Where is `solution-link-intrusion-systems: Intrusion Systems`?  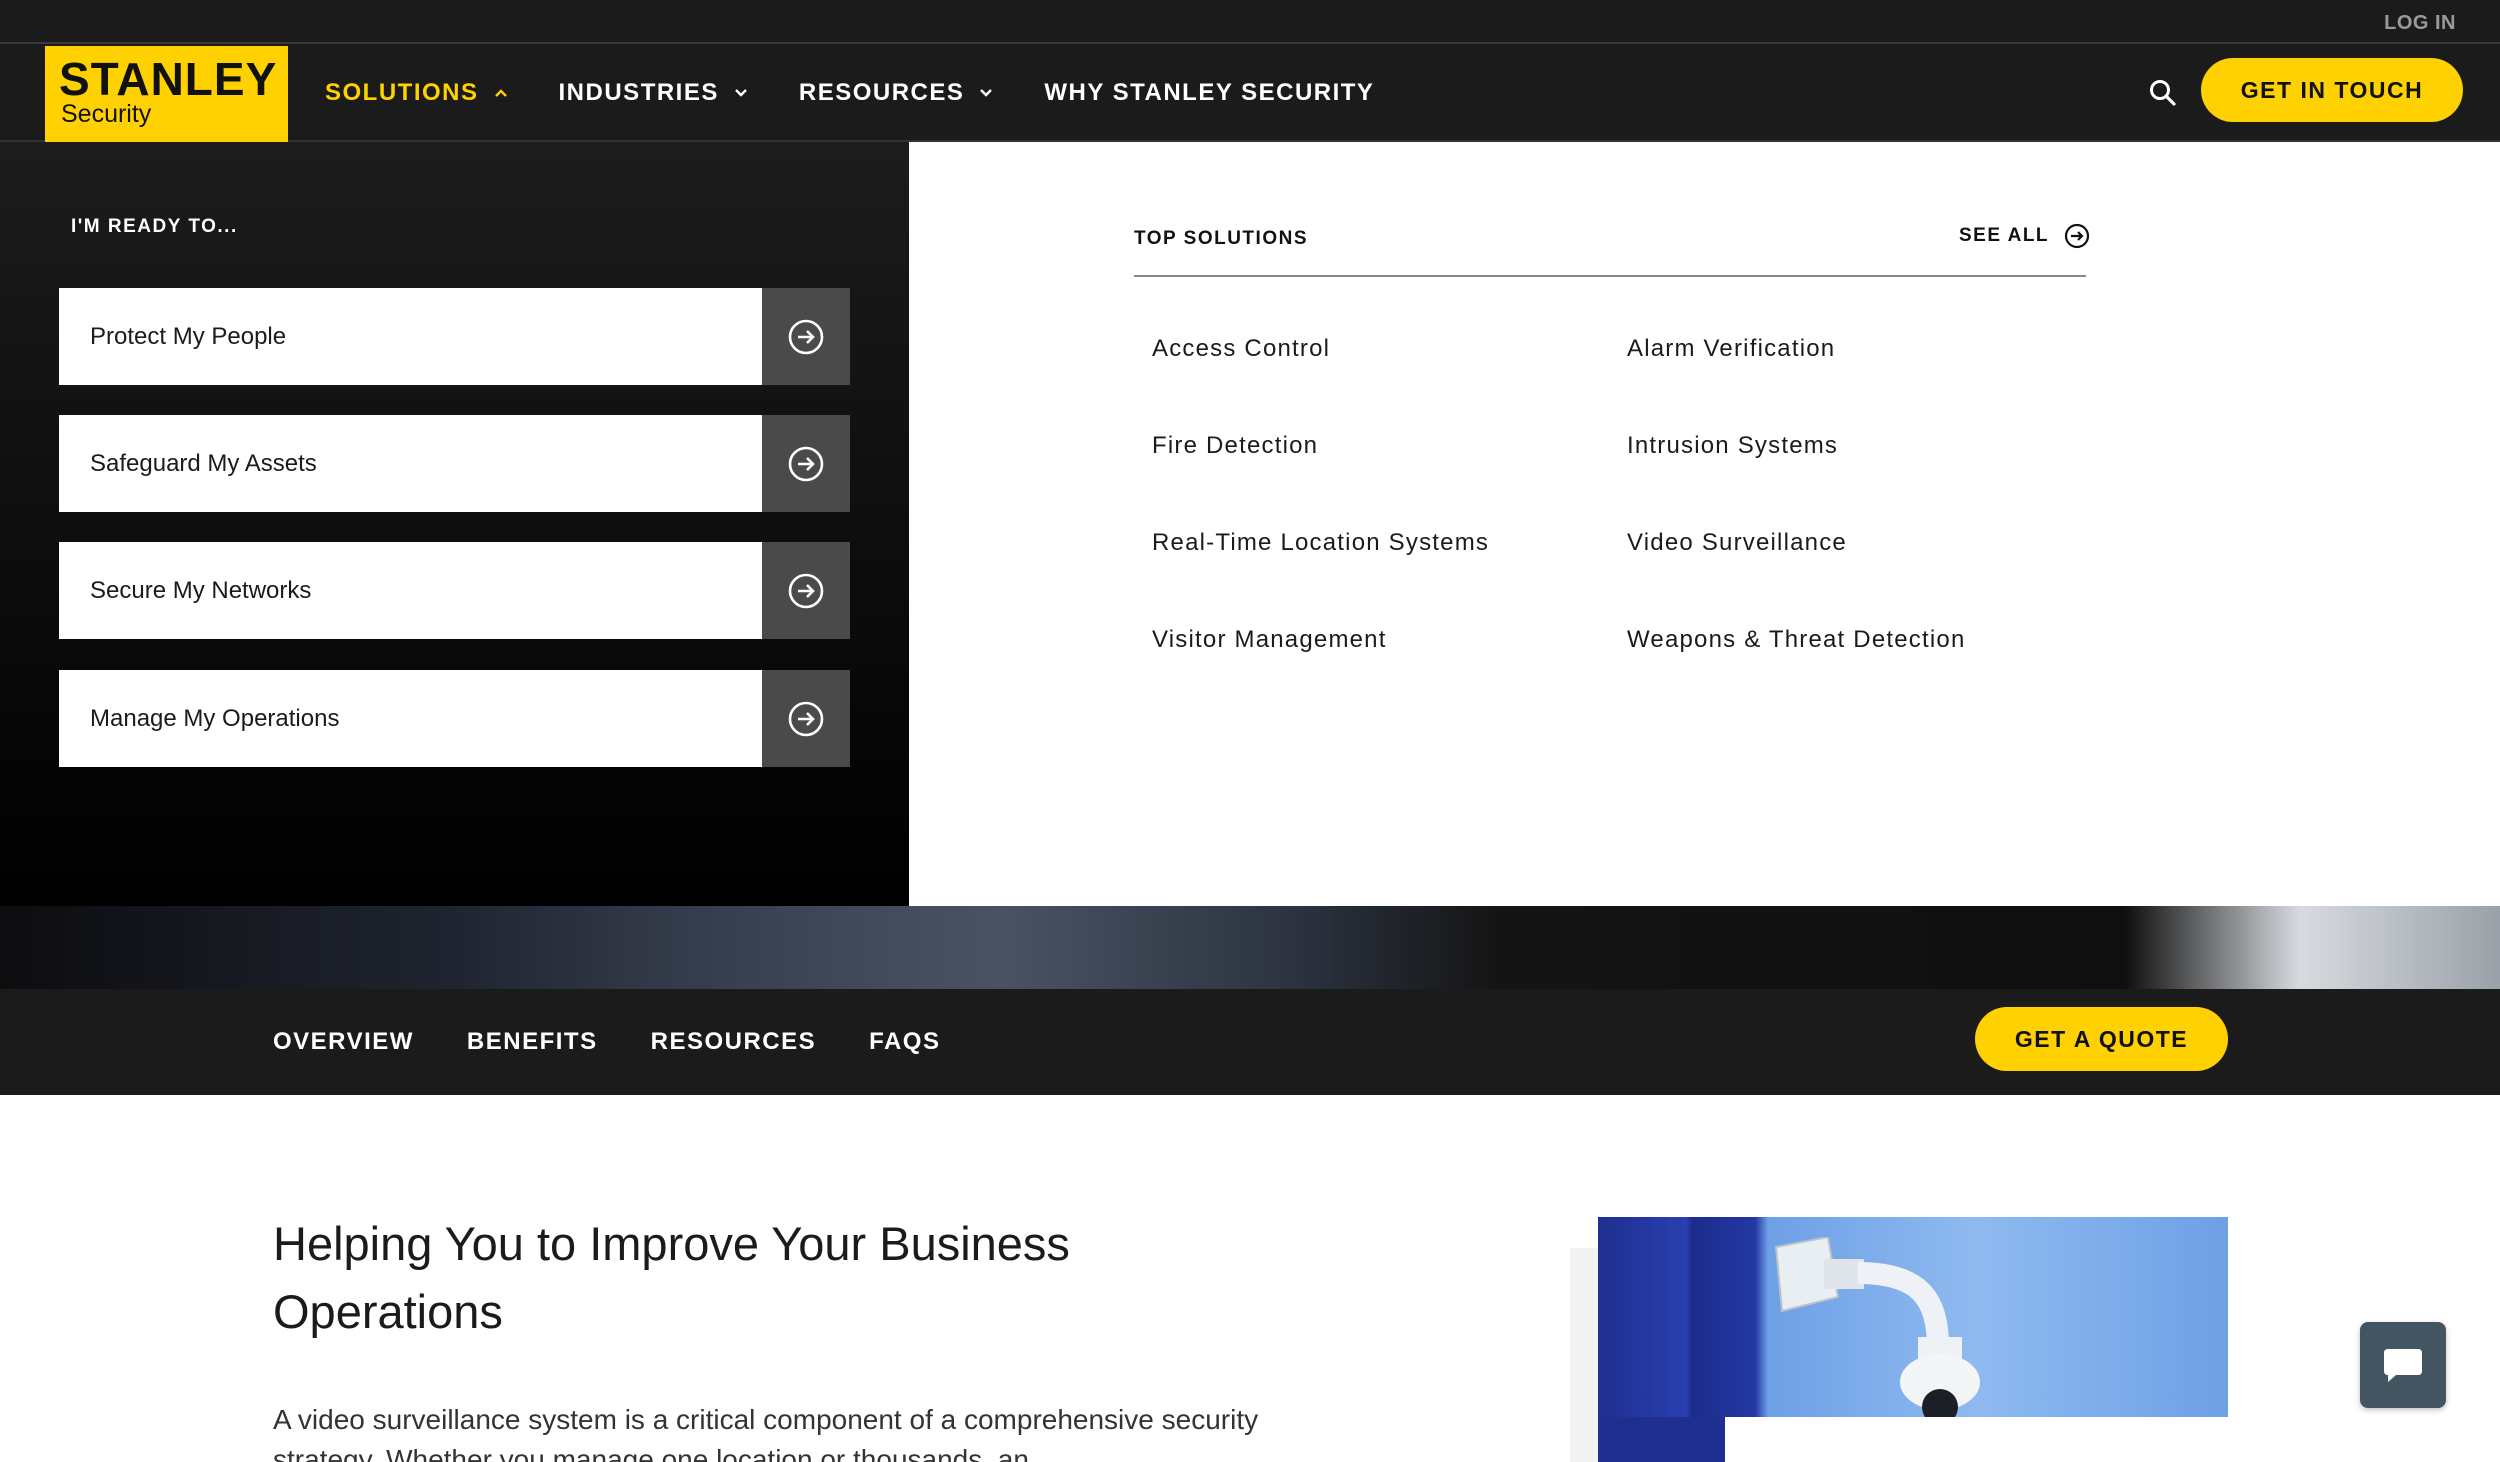 solution-link-intrusion-systems: Intrusion Systems is located at coordinates (1732, 446).